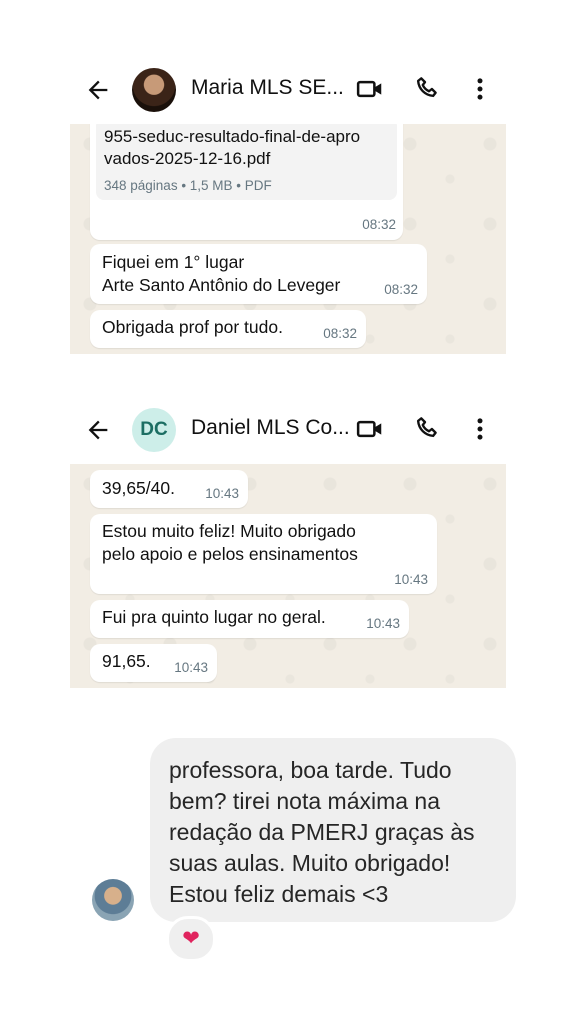 This screenshot has height=1024, width=576. I want to click on message-text: 39,65/40., so click(138, 488).